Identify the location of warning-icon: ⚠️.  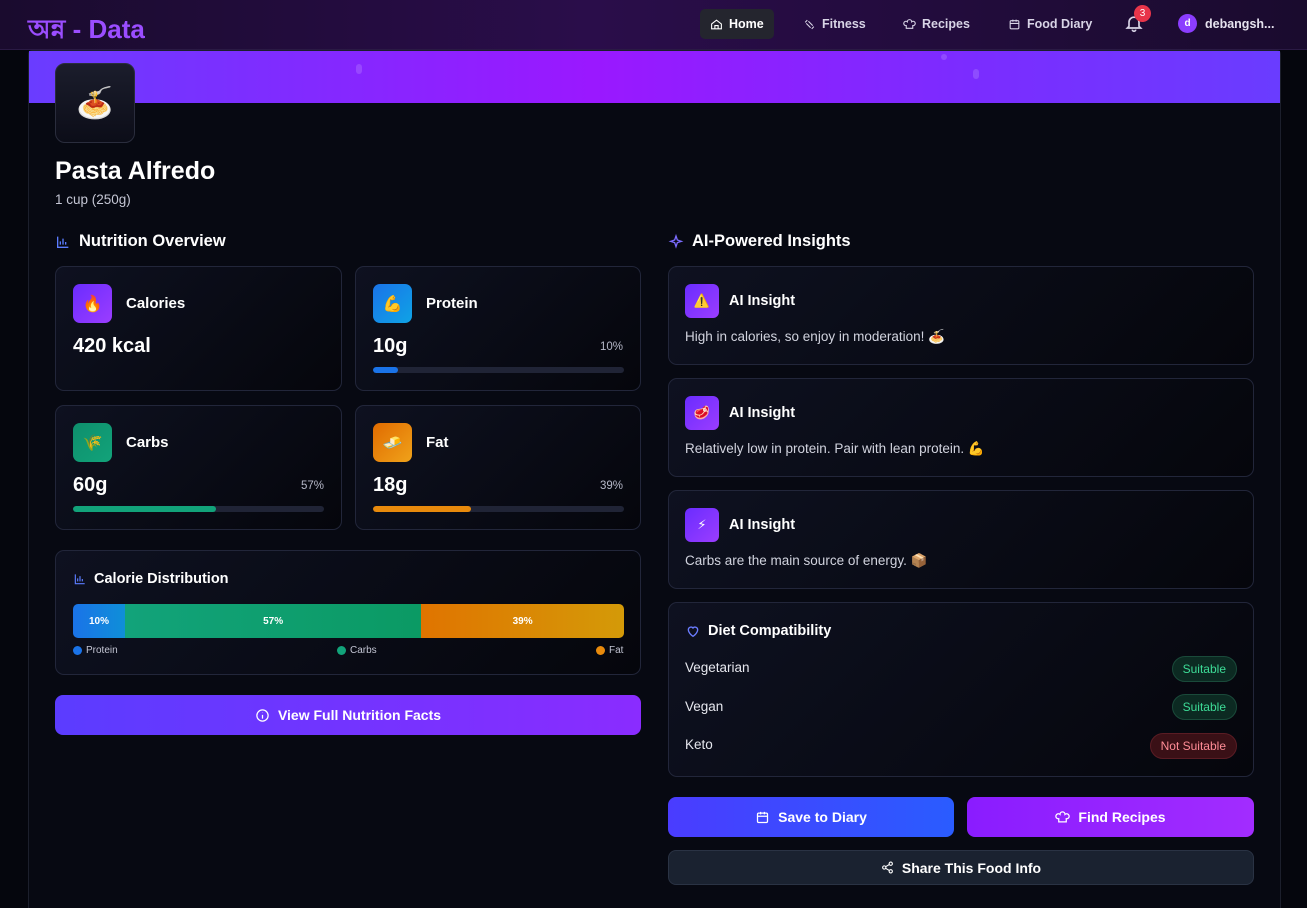
(702, 301).